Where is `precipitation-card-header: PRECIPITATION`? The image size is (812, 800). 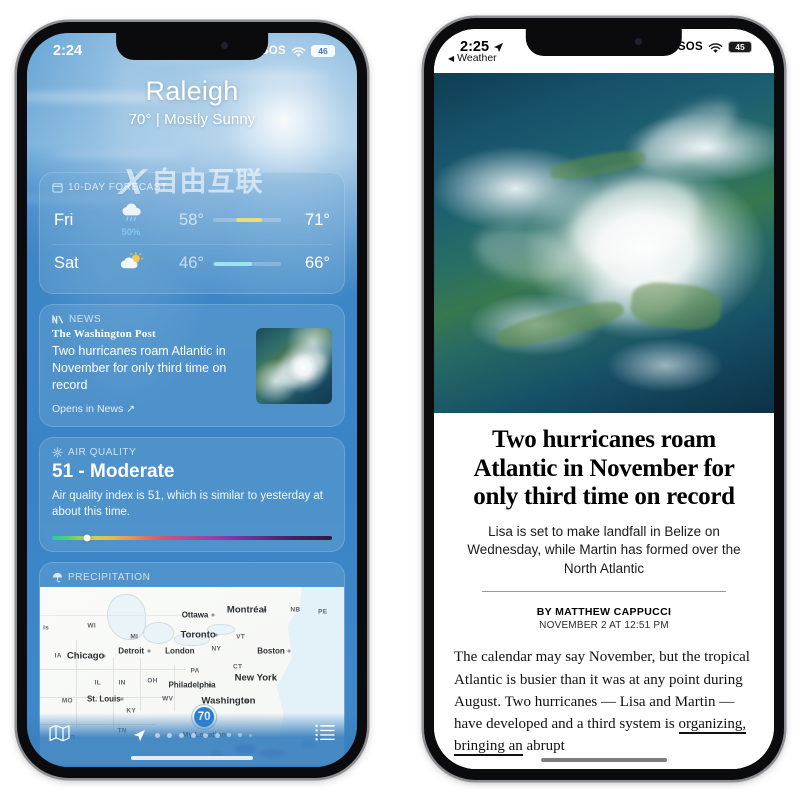 precipitation-card-header: PRECIPITATION is located at coordinates (192, 577).